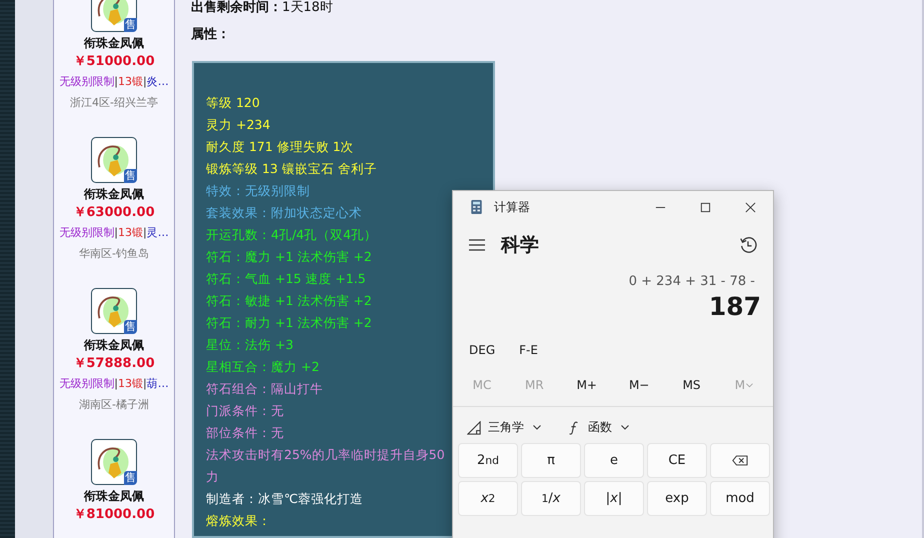 The width and height of the screenshot is (924, 538). I want to click on attribute-line: 力, so click(212, 477).